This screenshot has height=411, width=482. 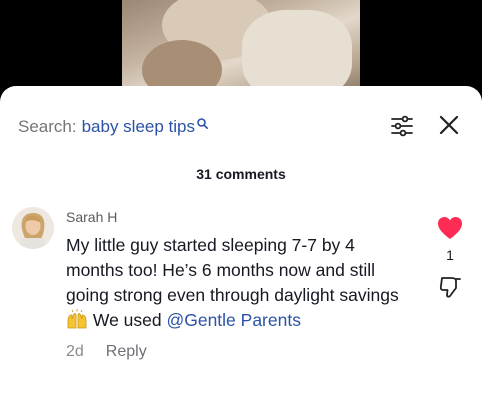 I want to click on search-prefix-label: Search:, so click(x=47, y=126).